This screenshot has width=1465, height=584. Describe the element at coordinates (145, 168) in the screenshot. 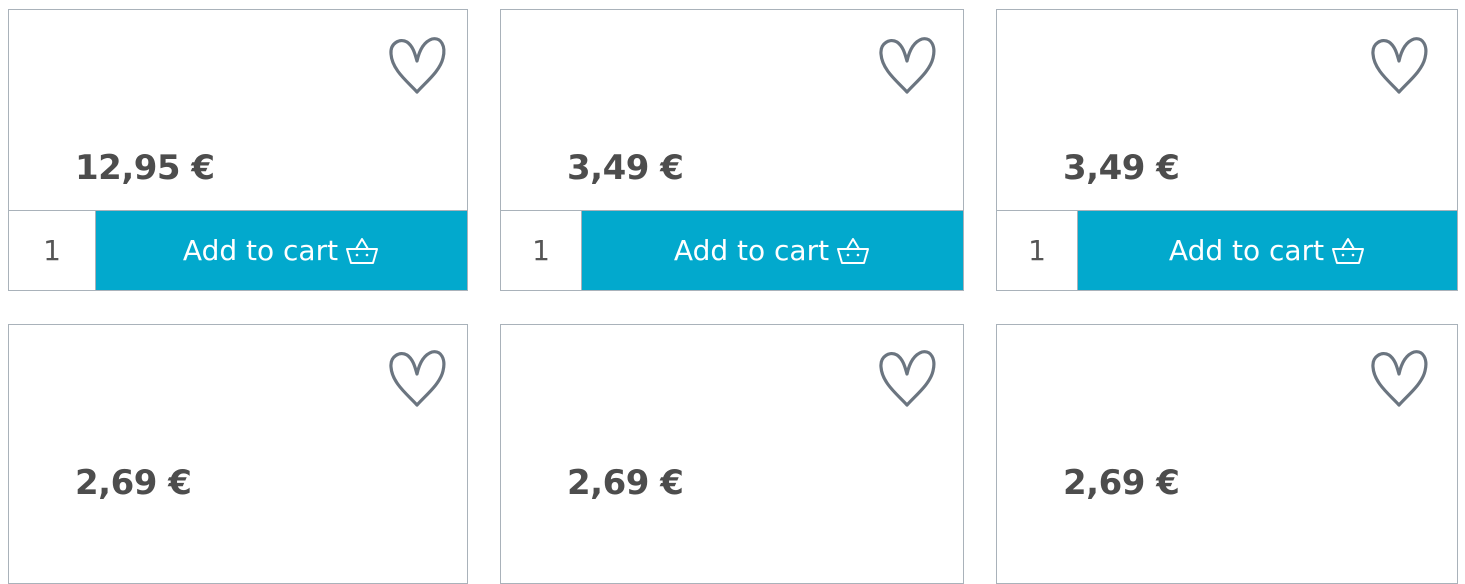

I see `product-price: 12,95 €` at that location.